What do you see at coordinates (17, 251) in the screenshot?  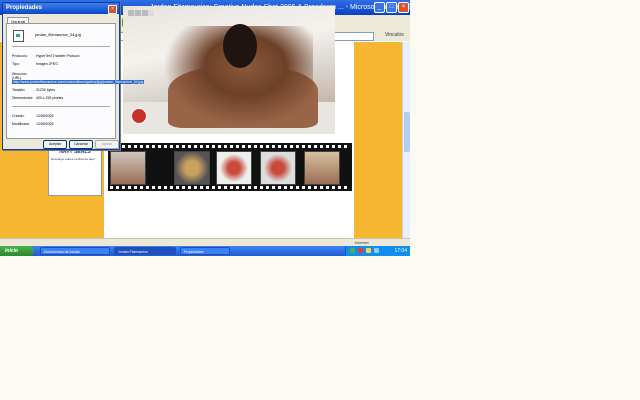 I see `start-button: Inicio` at bounding box center [17, 251].